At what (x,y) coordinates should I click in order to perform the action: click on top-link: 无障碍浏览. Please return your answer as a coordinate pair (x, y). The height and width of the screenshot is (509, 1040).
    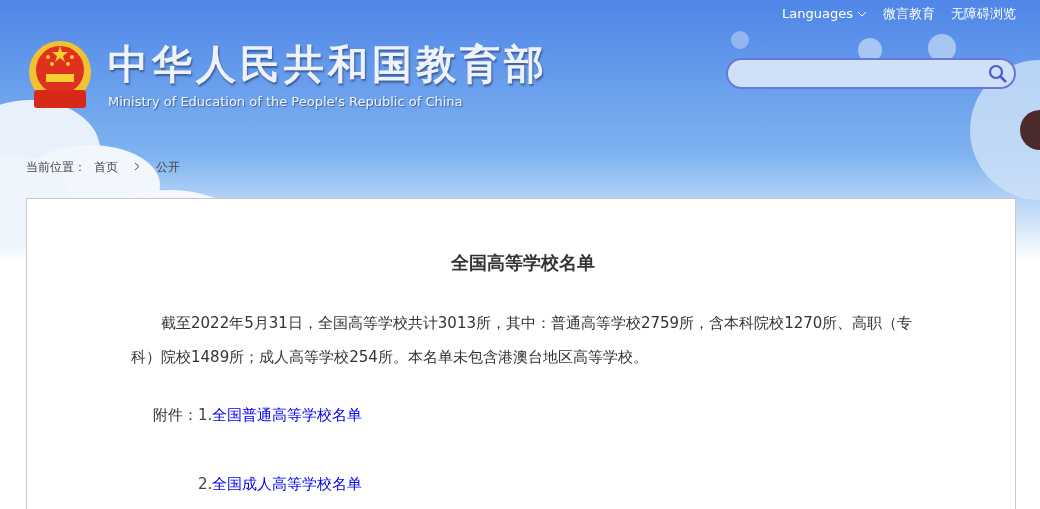
    Looking at the image, I should click on (983, 14).